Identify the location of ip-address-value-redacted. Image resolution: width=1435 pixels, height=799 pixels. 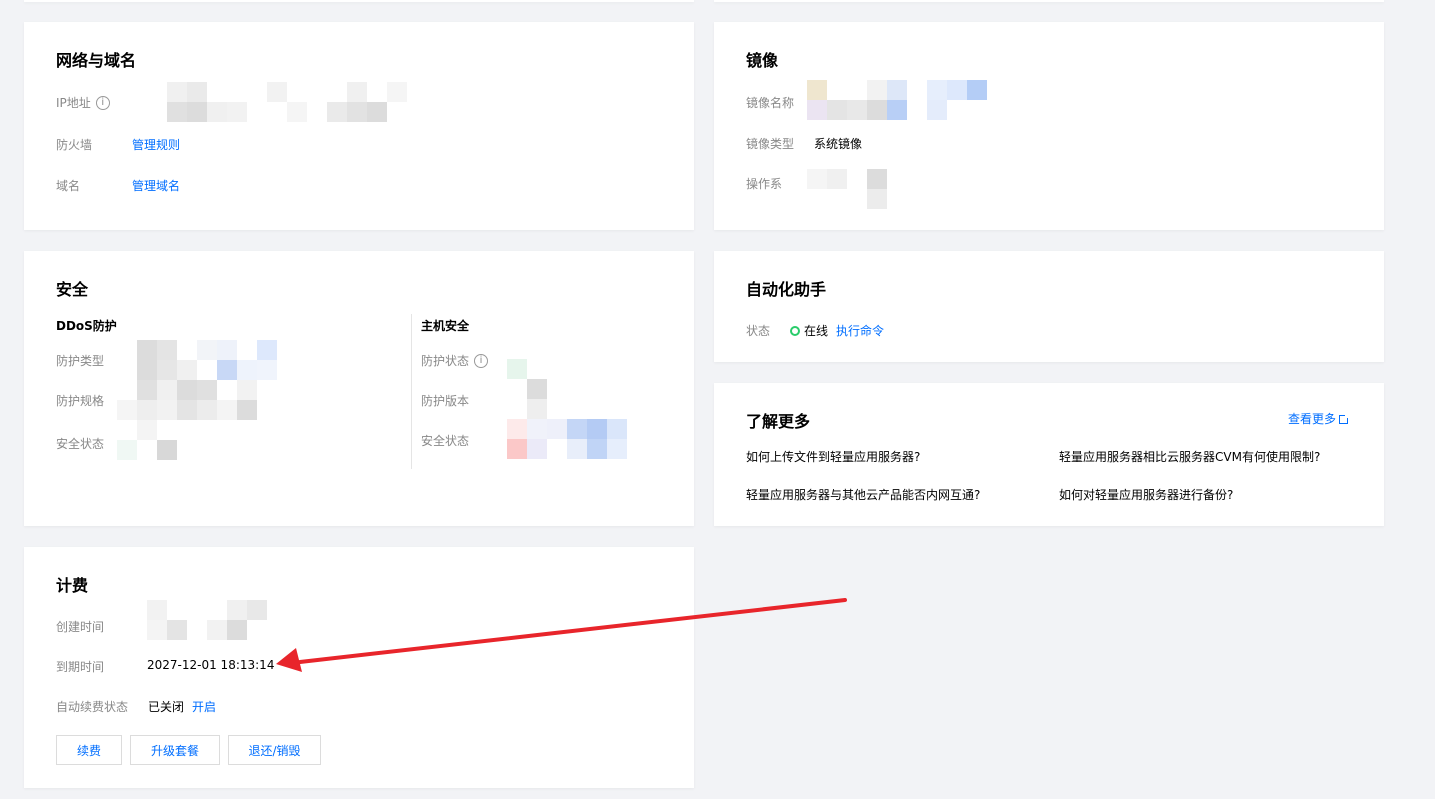
(277, 102).